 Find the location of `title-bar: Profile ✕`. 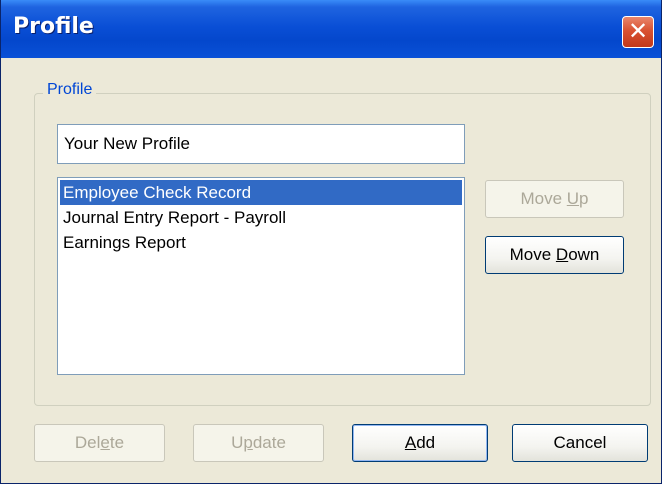

title-bar: Profile ✕ is located at coordinates (331, 29).